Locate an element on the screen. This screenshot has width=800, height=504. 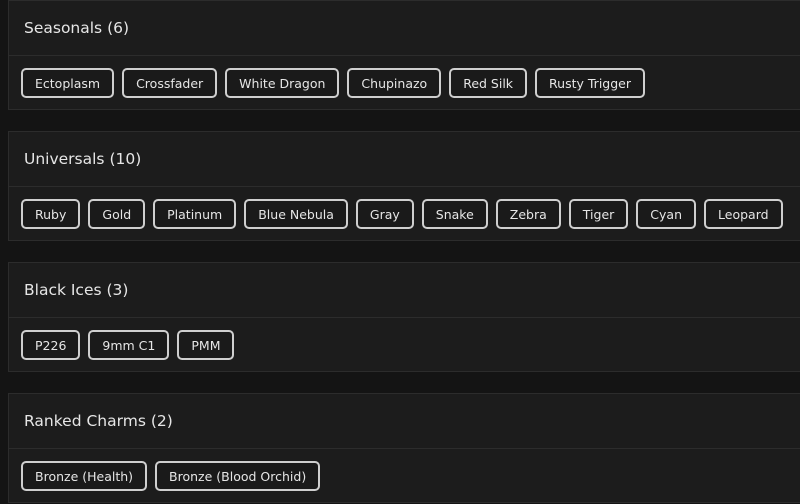
tag-ectoplasm: Ectoplasm is located at coordinates (68, 83).